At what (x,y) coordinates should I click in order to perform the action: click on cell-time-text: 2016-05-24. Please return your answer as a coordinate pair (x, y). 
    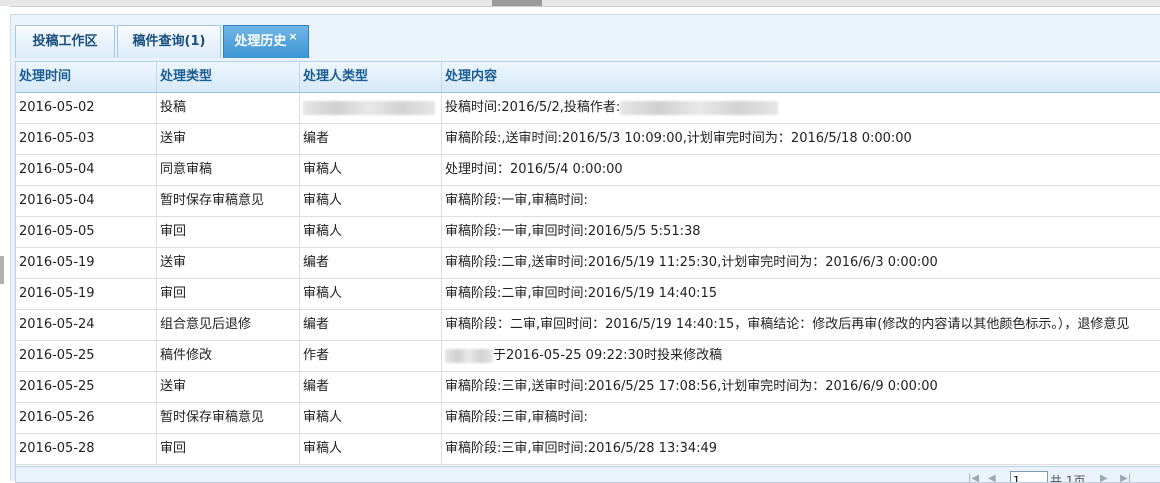
    Looking at the image, I should click on (57, 324).